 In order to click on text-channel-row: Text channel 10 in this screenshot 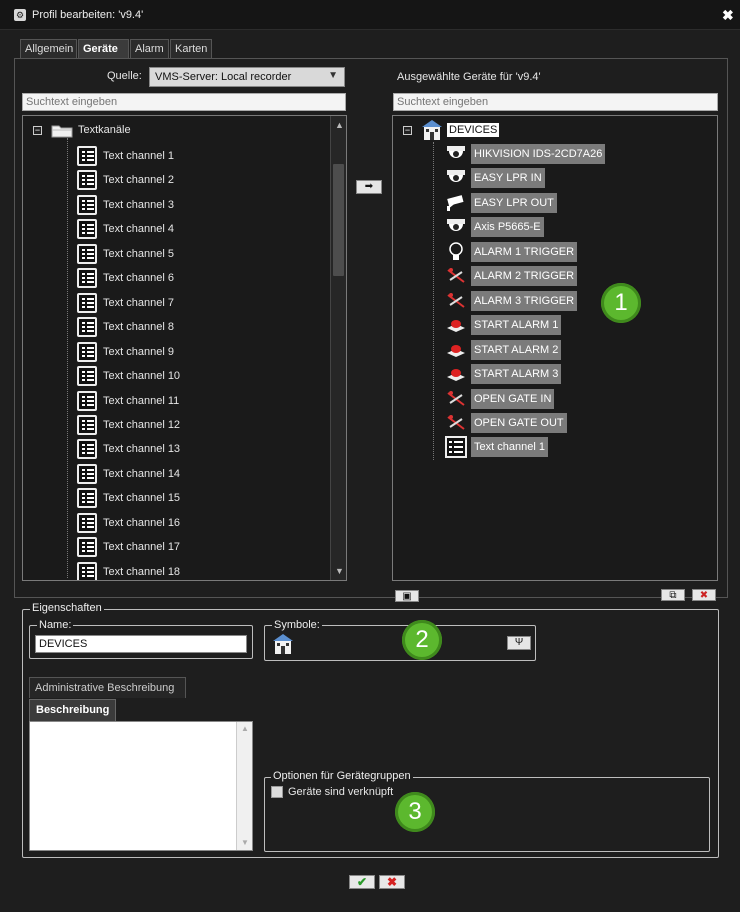, I will do `click(128, 376)`.